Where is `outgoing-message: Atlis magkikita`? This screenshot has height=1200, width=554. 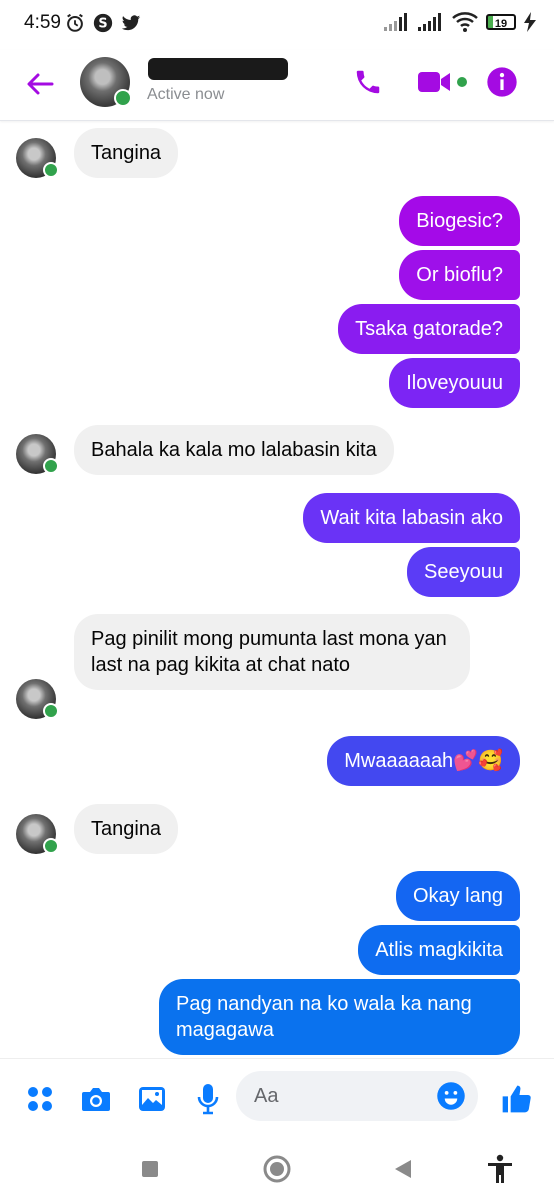 outgoing-message: Atlis magkikita is located at coordinates (439, 950).